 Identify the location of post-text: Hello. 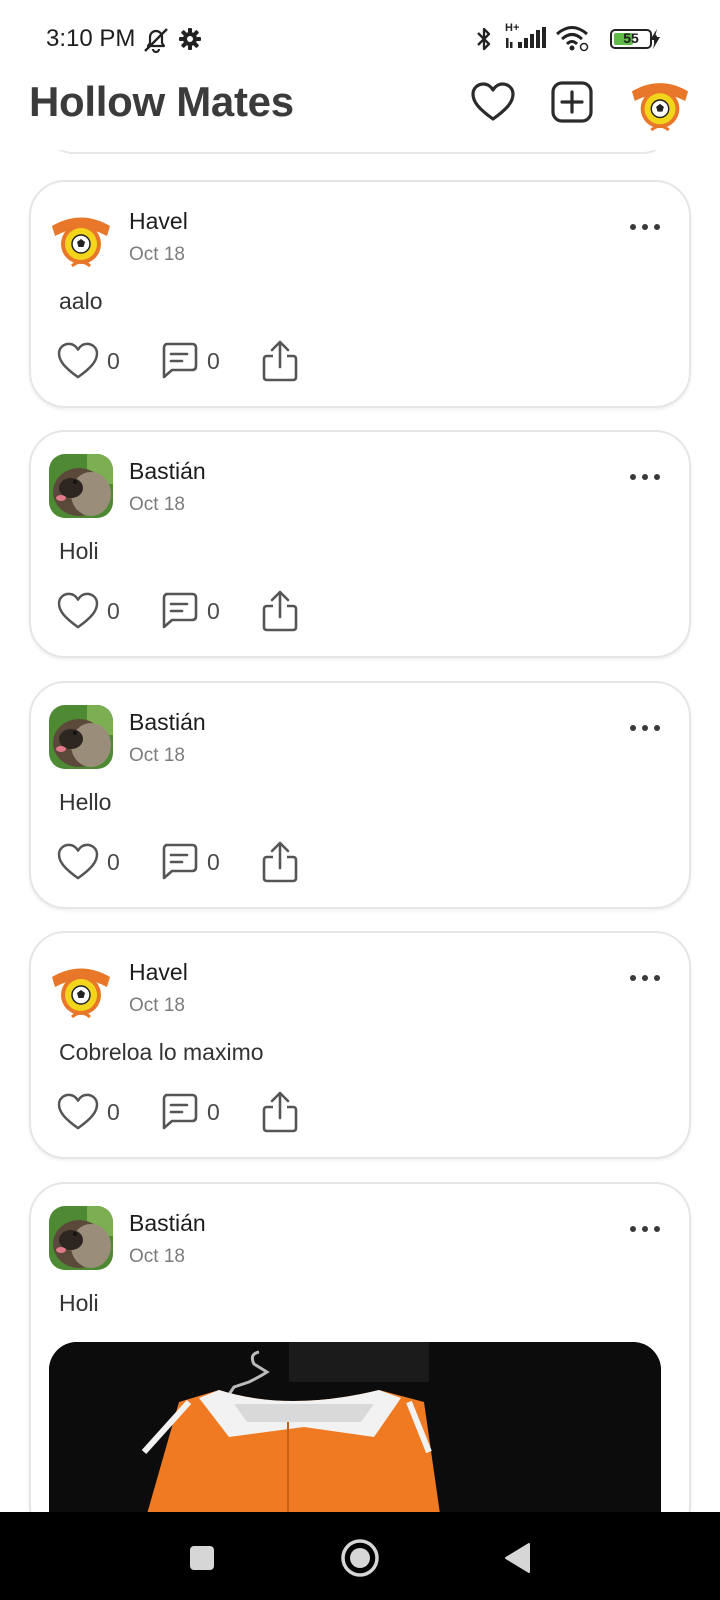
(85, 802).